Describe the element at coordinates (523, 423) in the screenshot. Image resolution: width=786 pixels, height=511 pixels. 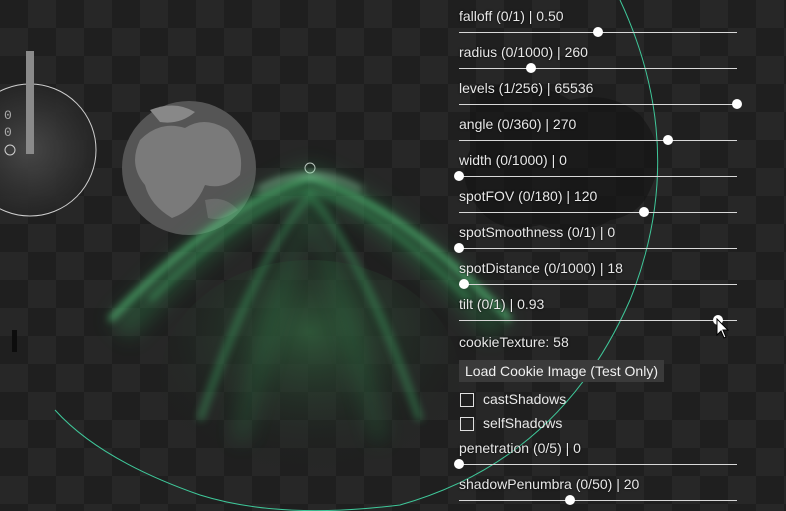
I see `self-shadows-label: selfShadows` at that location.